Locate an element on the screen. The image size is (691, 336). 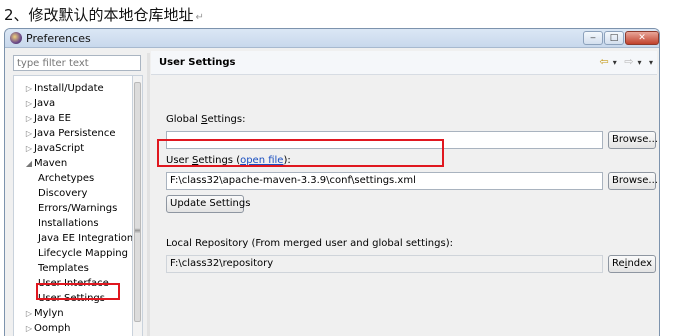
forward-dropdown-icon: ▾ is located at coordinates (639, 62).